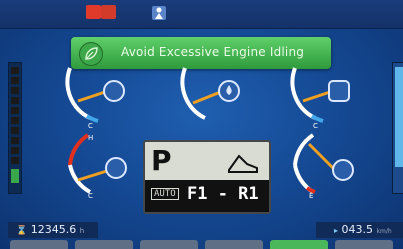  What do you see at coordinates (220, 98) in the screenshot?
I see `fuel-gauge` at bounding box center [220, 98].